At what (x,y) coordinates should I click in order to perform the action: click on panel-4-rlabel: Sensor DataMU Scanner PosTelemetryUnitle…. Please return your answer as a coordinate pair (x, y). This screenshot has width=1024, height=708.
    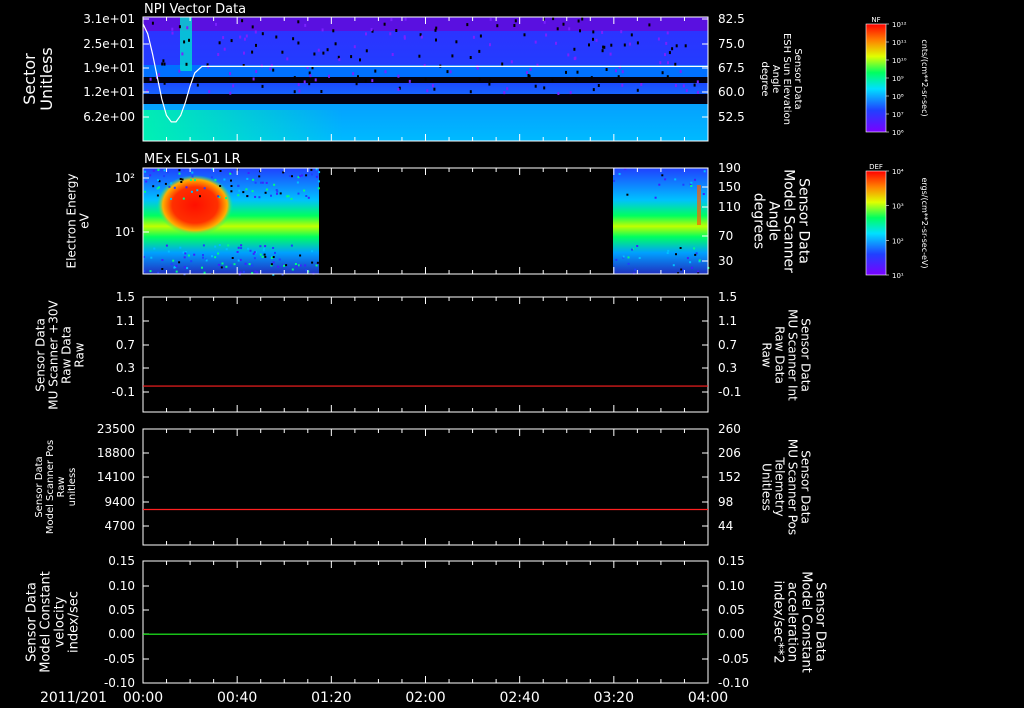
    Looking at the image, I should click on (785, 487).